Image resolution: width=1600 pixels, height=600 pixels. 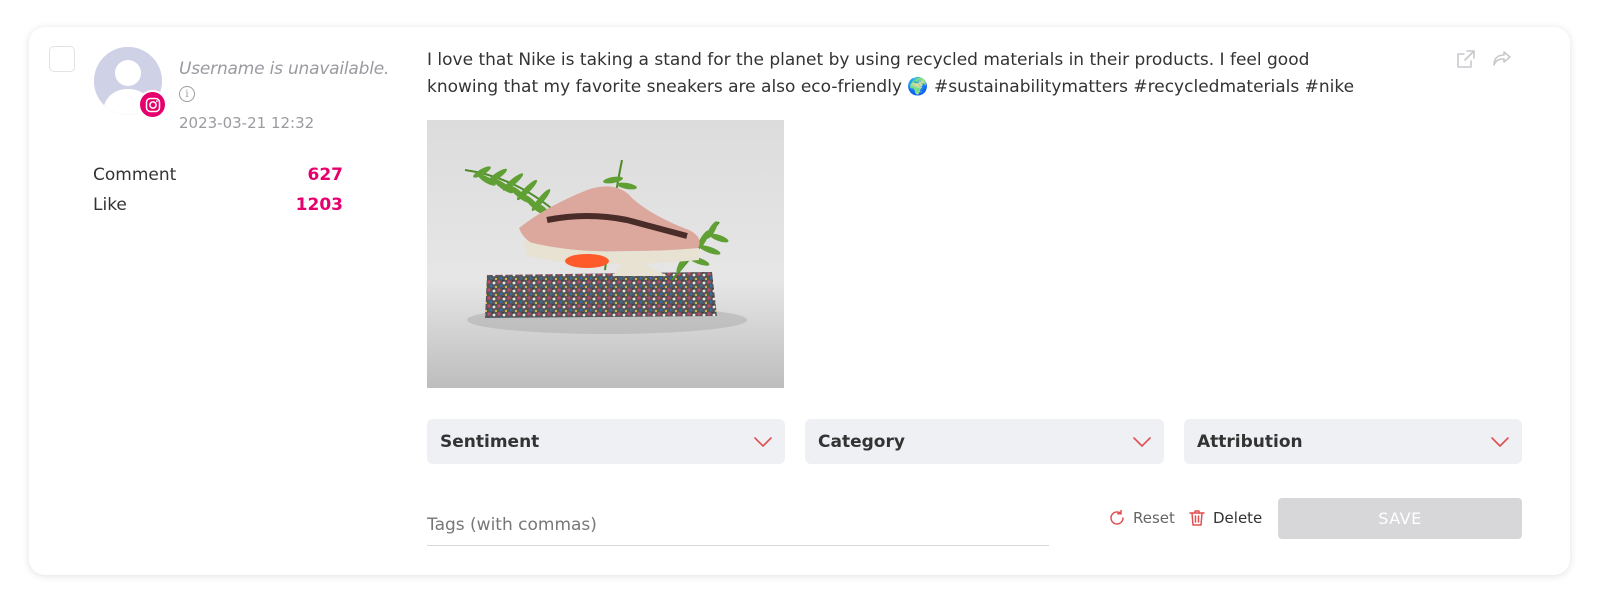 What do you see at coordinates (187, 94) in the screenshot?
I see `info-icon: i` at bounding box center [187, 94].